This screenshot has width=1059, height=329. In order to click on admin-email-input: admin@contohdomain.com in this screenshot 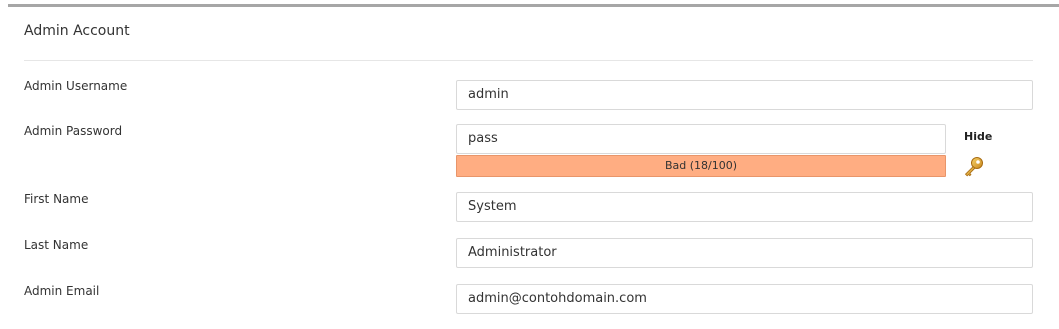, I will do `click(744, 299)`.